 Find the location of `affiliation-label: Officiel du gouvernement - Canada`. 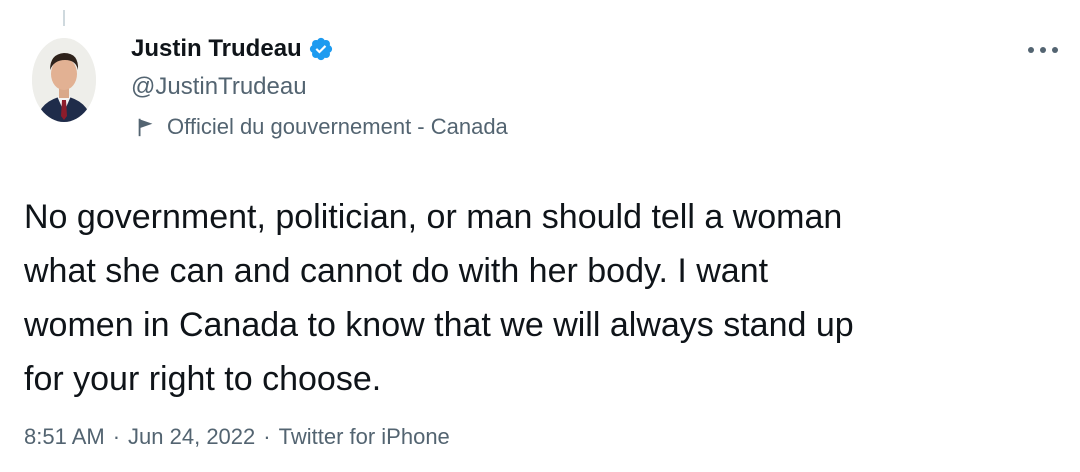

affiliation-label: Officiel du gouvernement - Canada is located at coordinates (337, 127).